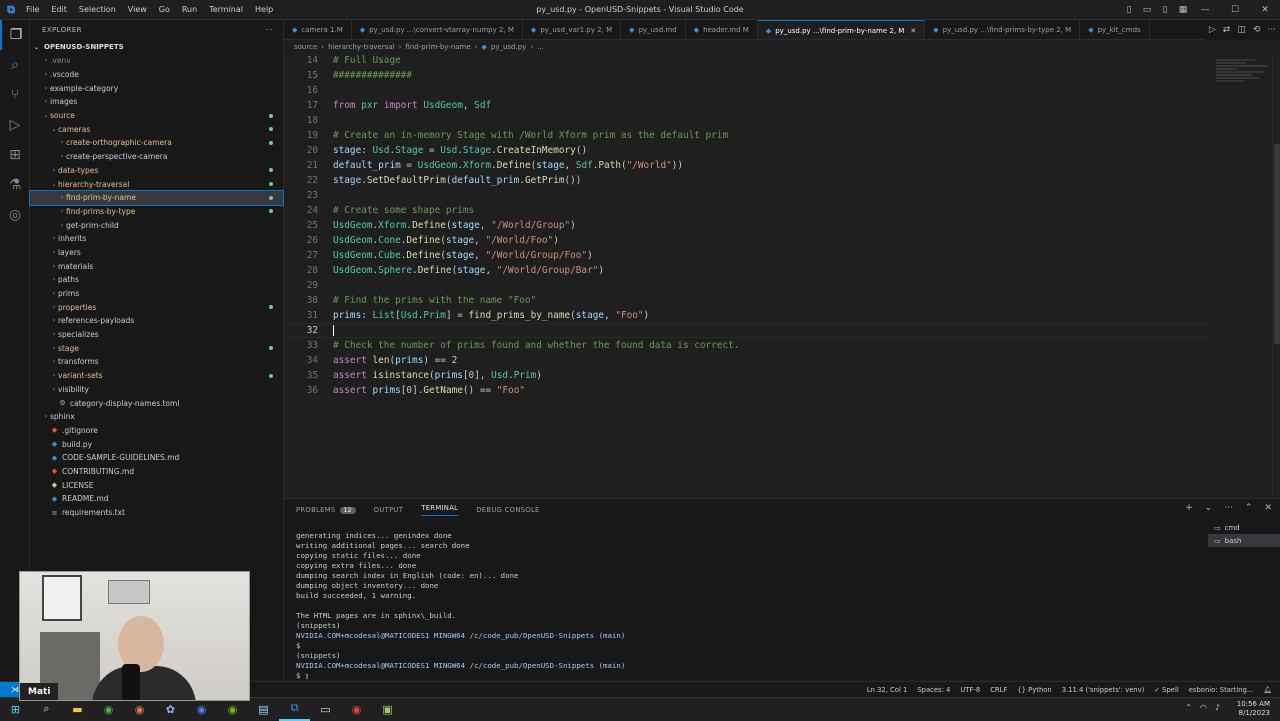  I want to click on notepad-icon: ▤, so click(263, 709).